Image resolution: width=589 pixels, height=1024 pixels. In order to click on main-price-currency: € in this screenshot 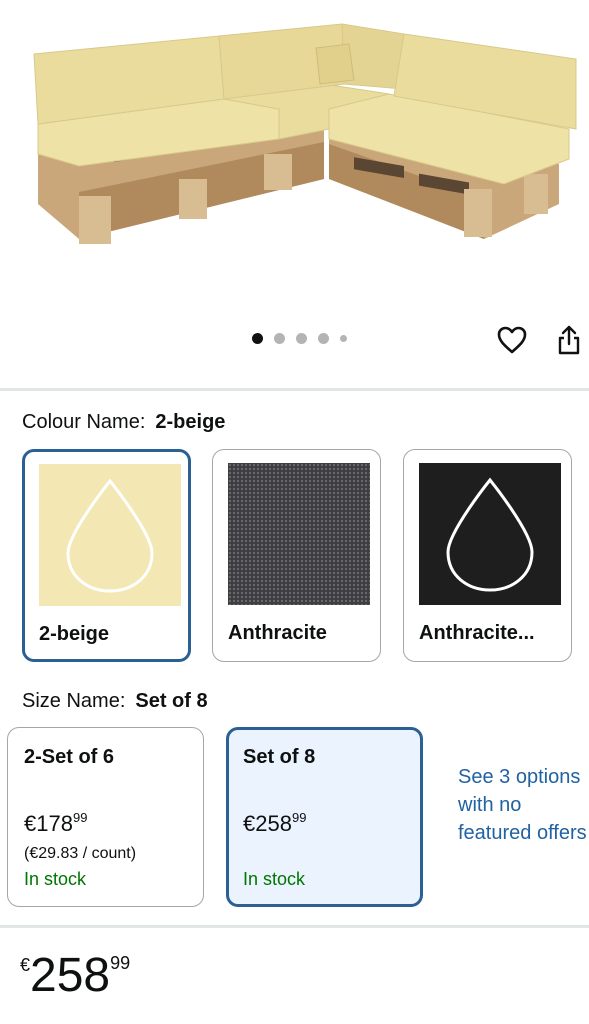, I will do `click(25, 965)`.